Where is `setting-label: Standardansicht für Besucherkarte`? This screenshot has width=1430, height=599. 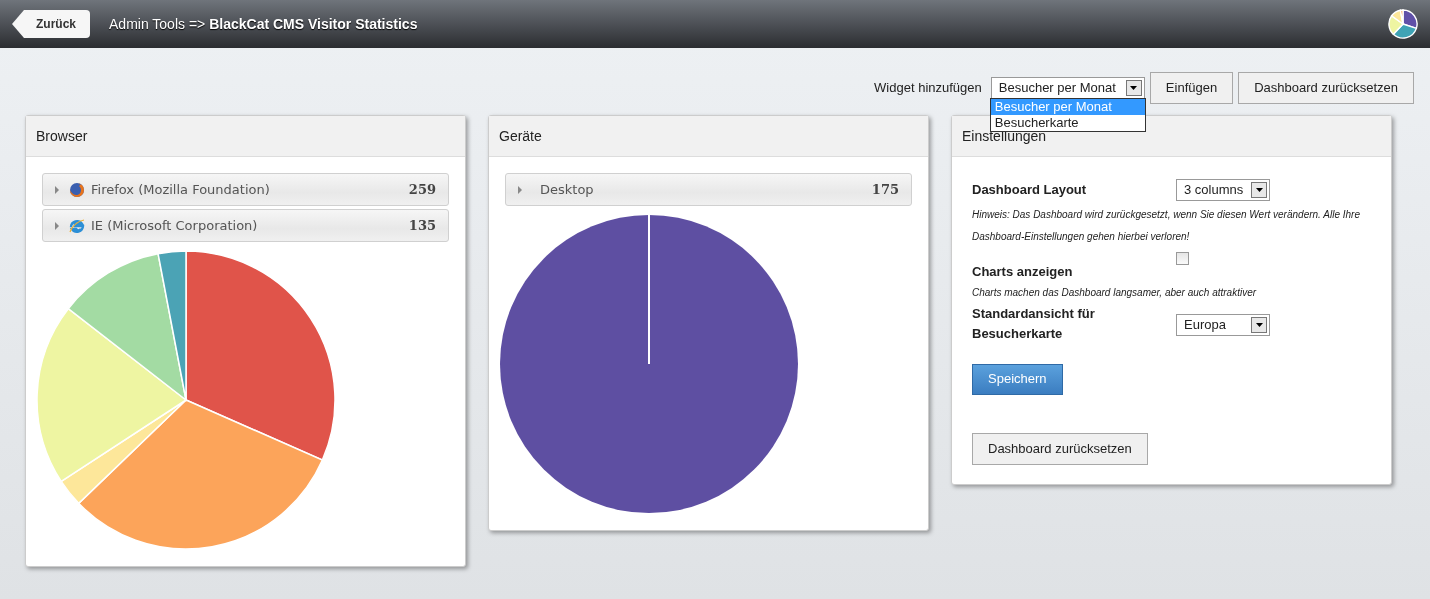
setting-label: Standardansicht für Besucherkarte is located at coordinates (1034, 323).